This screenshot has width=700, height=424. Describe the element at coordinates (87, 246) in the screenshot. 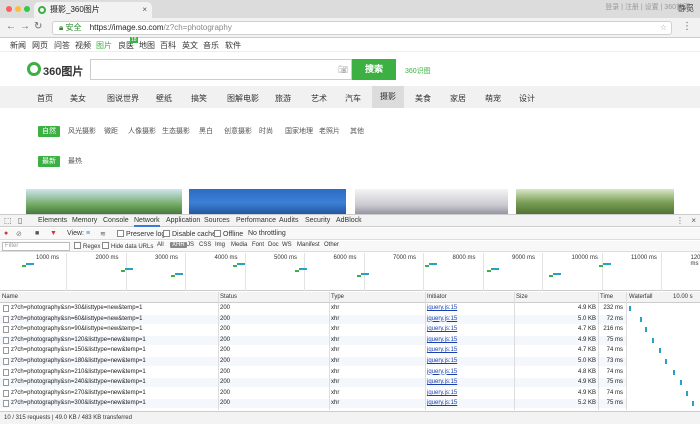

I see `regex-checkbox: Regex` at that location.